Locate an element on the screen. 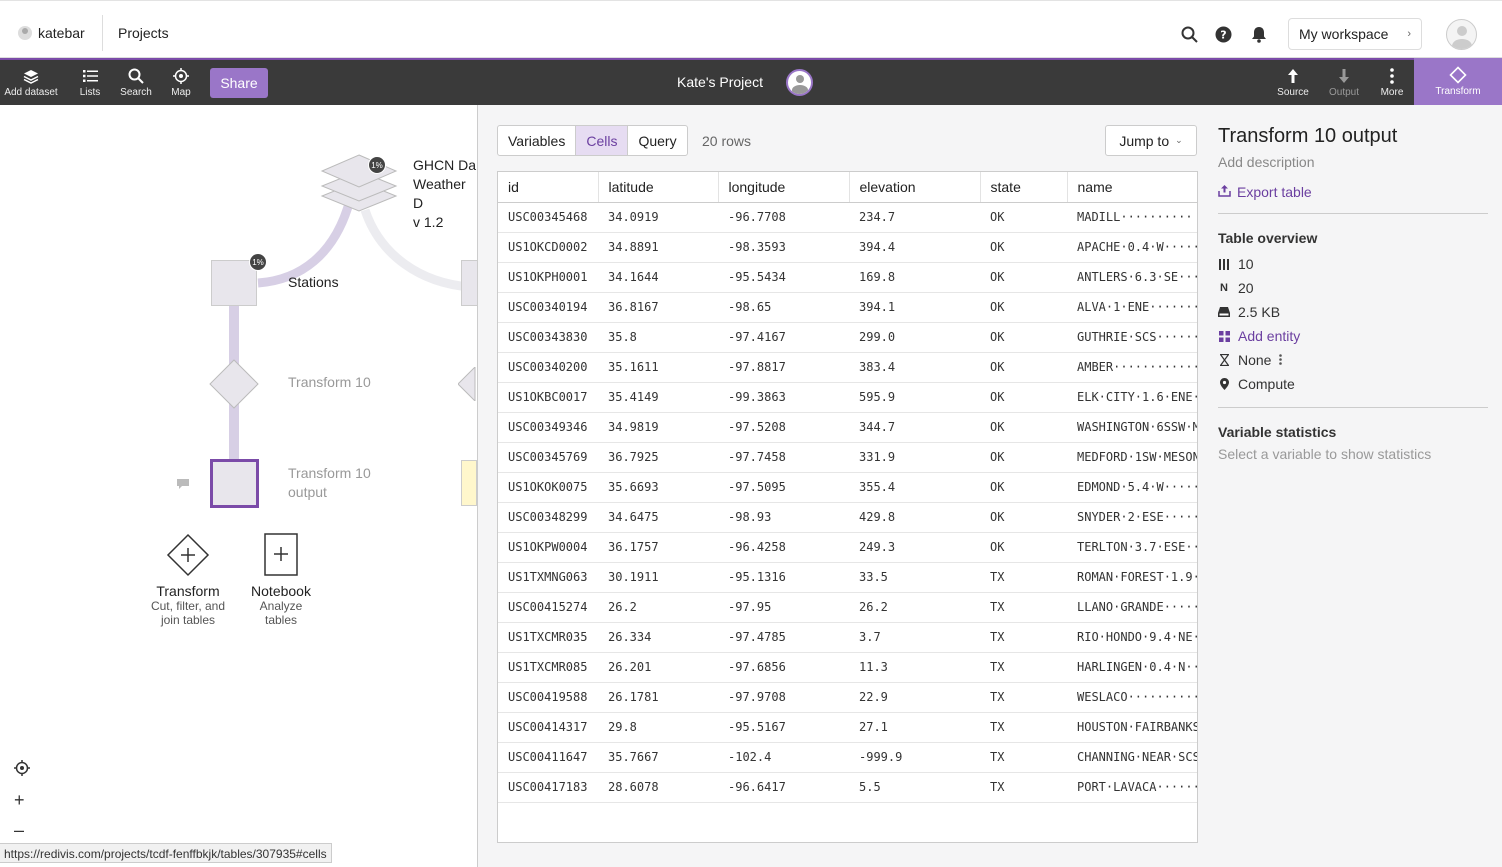 This screenshot has height=867, width=1502. cell-id: US1OKOK0075 is located at coordinates (548, 487).